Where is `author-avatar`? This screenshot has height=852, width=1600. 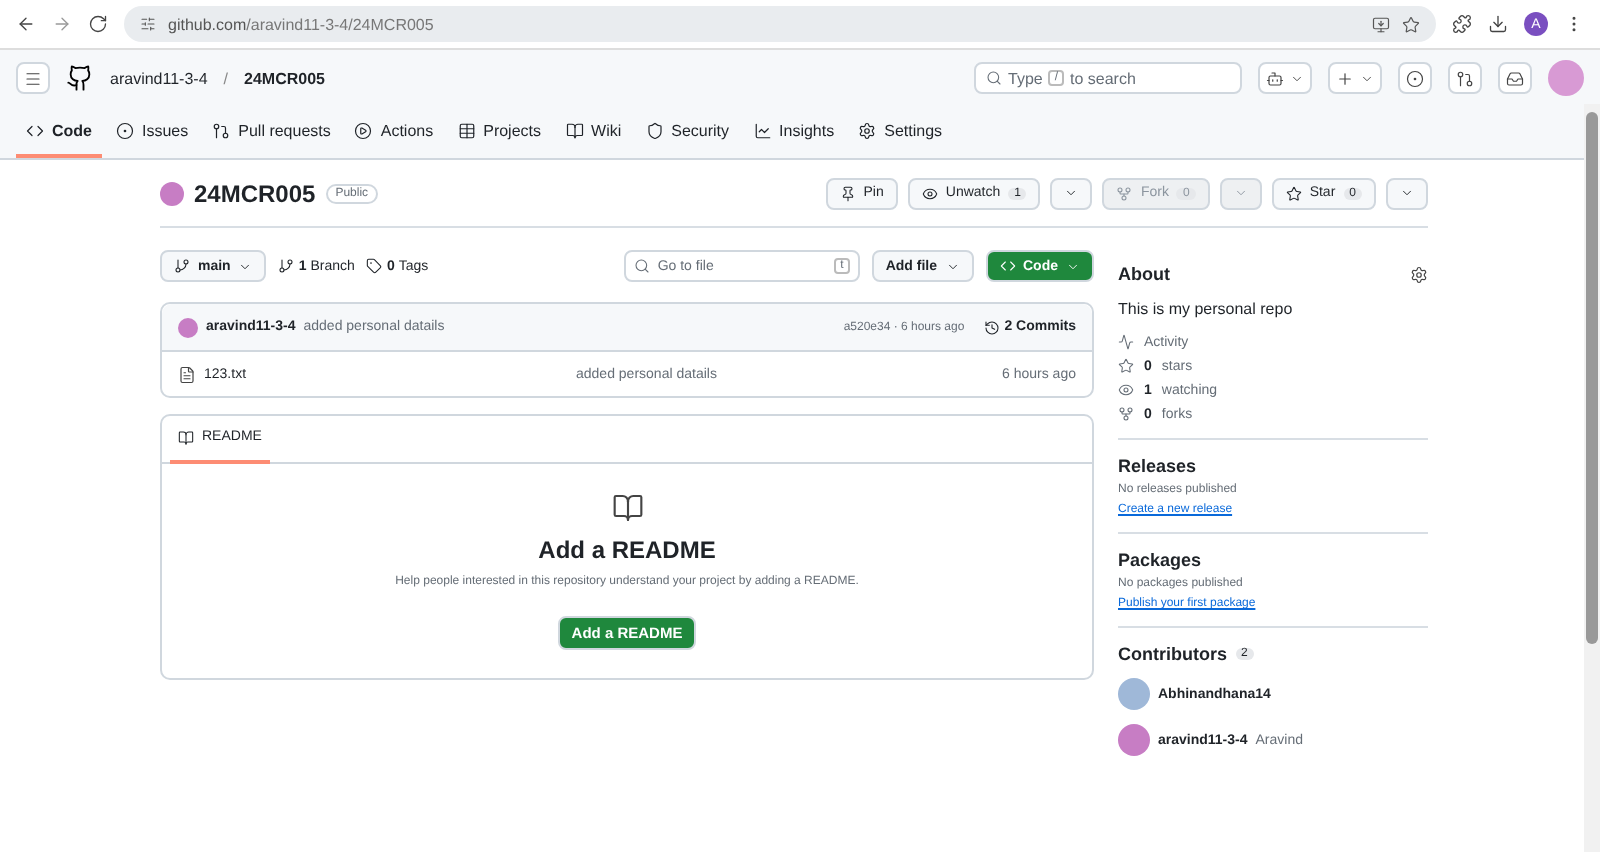
author-avatar is located at coordinates (188, 327).